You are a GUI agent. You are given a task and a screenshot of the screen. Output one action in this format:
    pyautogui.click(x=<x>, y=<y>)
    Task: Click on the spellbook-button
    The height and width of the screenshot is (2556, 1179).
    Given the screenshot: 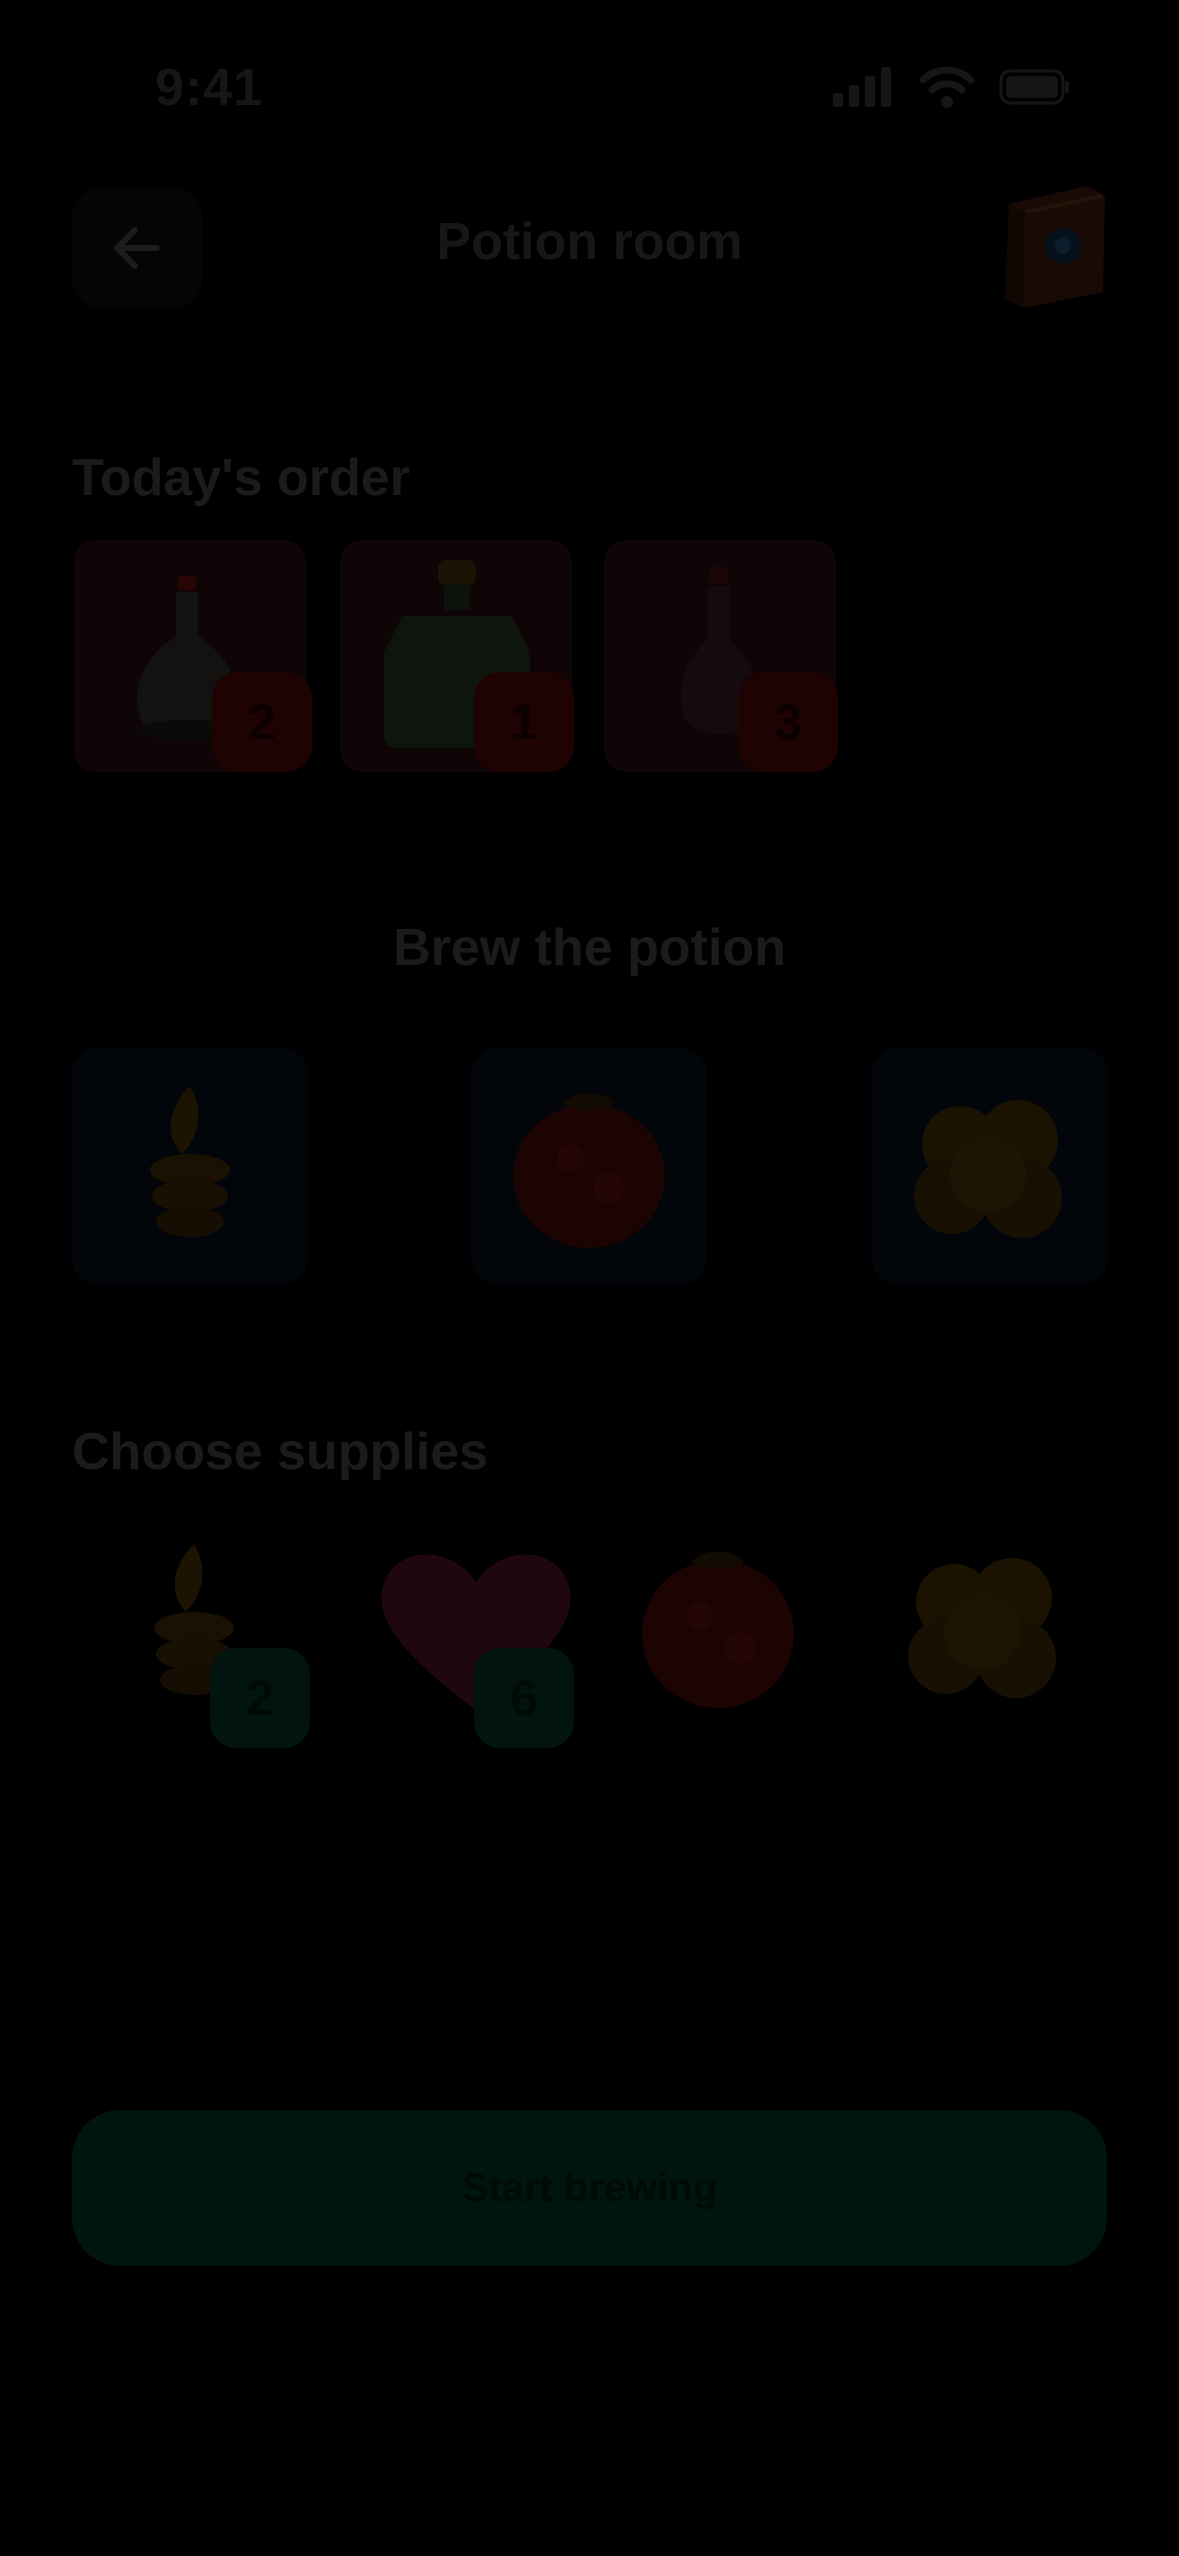 What is the action you would take?
    pyautogui.click(x=1055, y=245)
    